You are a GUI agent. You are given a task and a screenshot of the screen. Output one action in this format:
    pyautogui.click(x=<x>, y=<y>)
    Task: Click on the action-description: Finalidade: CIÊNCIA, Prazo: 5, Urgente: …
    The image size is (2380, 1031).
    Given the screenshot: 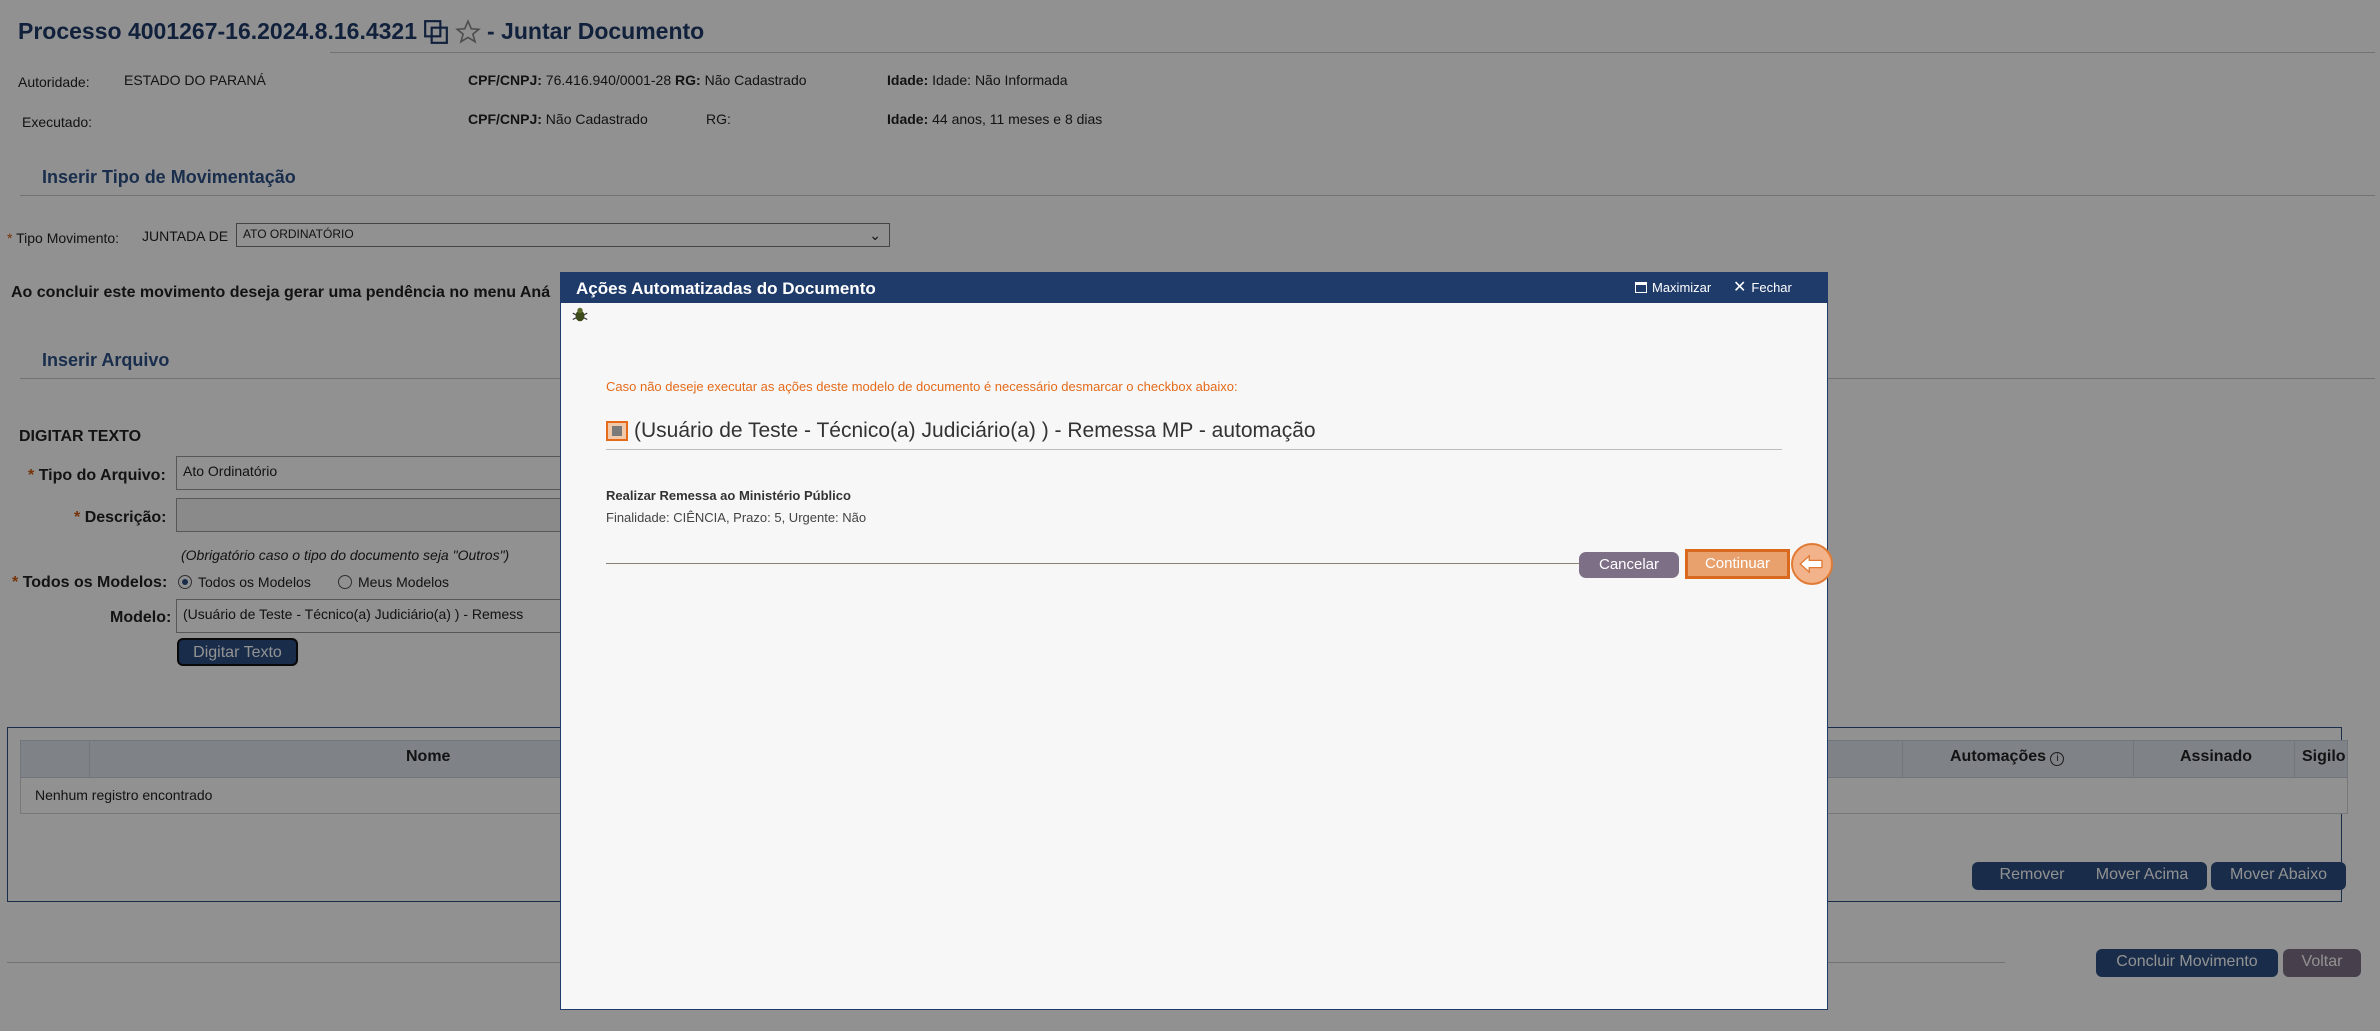 What is the action you would take?
    pyautogui.click(x=736, y=517)
    